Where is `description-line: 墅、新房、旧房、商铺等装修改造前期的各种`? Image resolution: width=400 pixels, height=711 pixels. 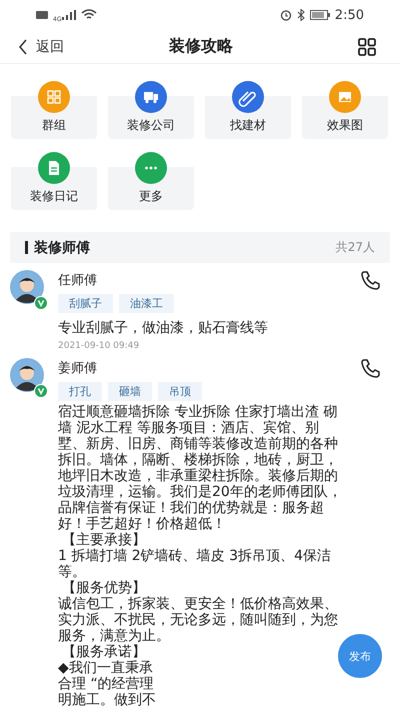
description-line: 墅、新房、旧房、商铺等装修改造前期的各种 is located at coordinates (198, 444).